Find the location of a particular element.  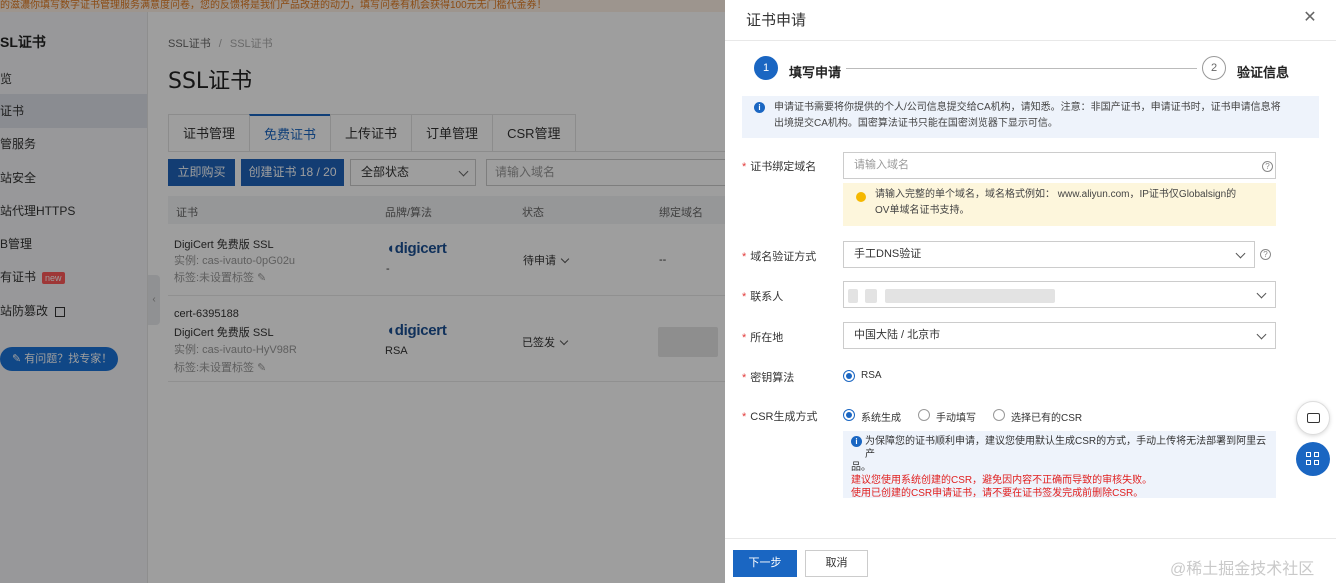

verify-method-select: 手工DNS验证 is located at coordinates (1049, 254).